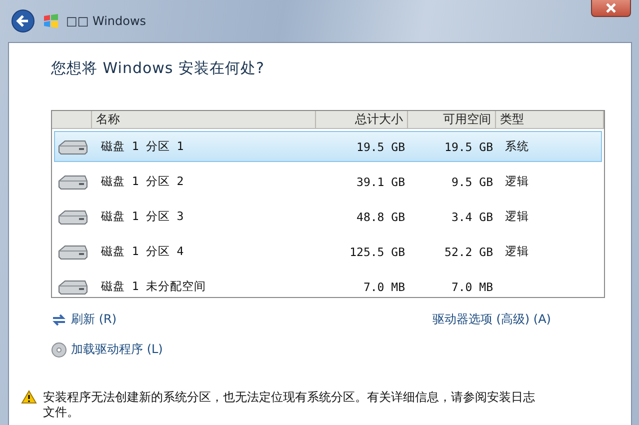 This screenshot has width=639, height=425. I want to click on close-button, so click(611, 8).